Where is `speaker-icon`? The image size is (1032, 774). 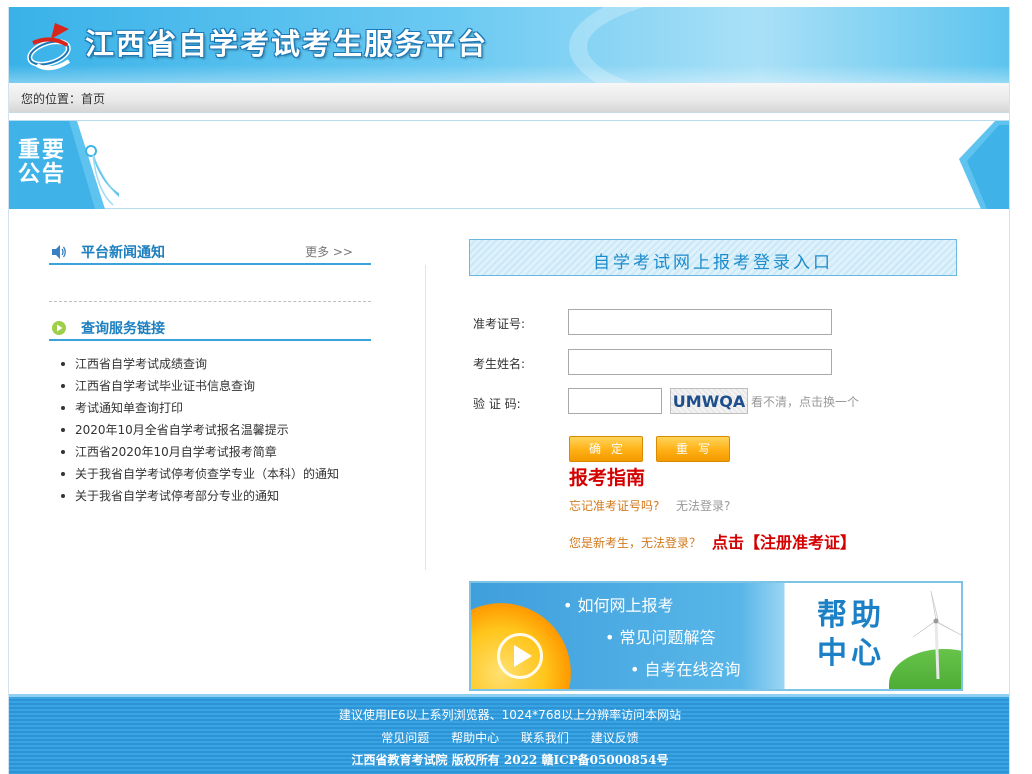
speaker-icon is located at coordinates (59, 252).